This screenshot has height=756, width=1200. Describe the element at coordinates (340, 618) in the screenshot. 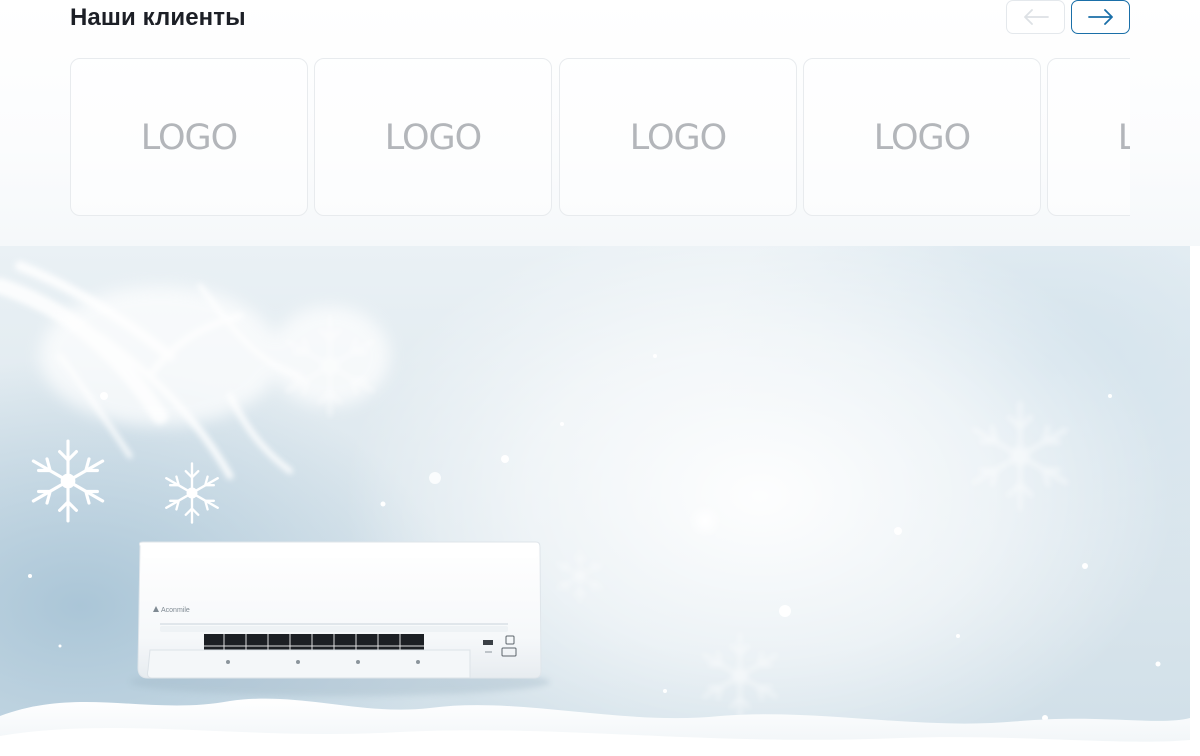

I see `air-conditioner-image: Aconmile` at that location.